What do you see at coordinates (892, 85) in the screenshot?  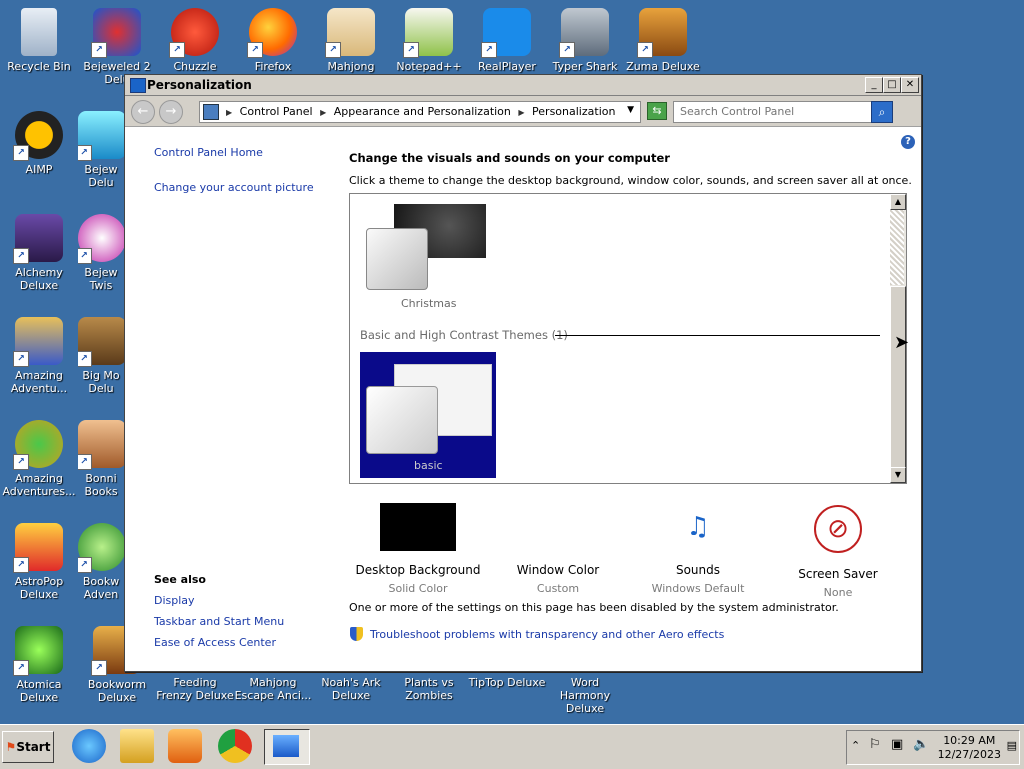 I see `maximize-button: □` at bounding box center [892, 85].